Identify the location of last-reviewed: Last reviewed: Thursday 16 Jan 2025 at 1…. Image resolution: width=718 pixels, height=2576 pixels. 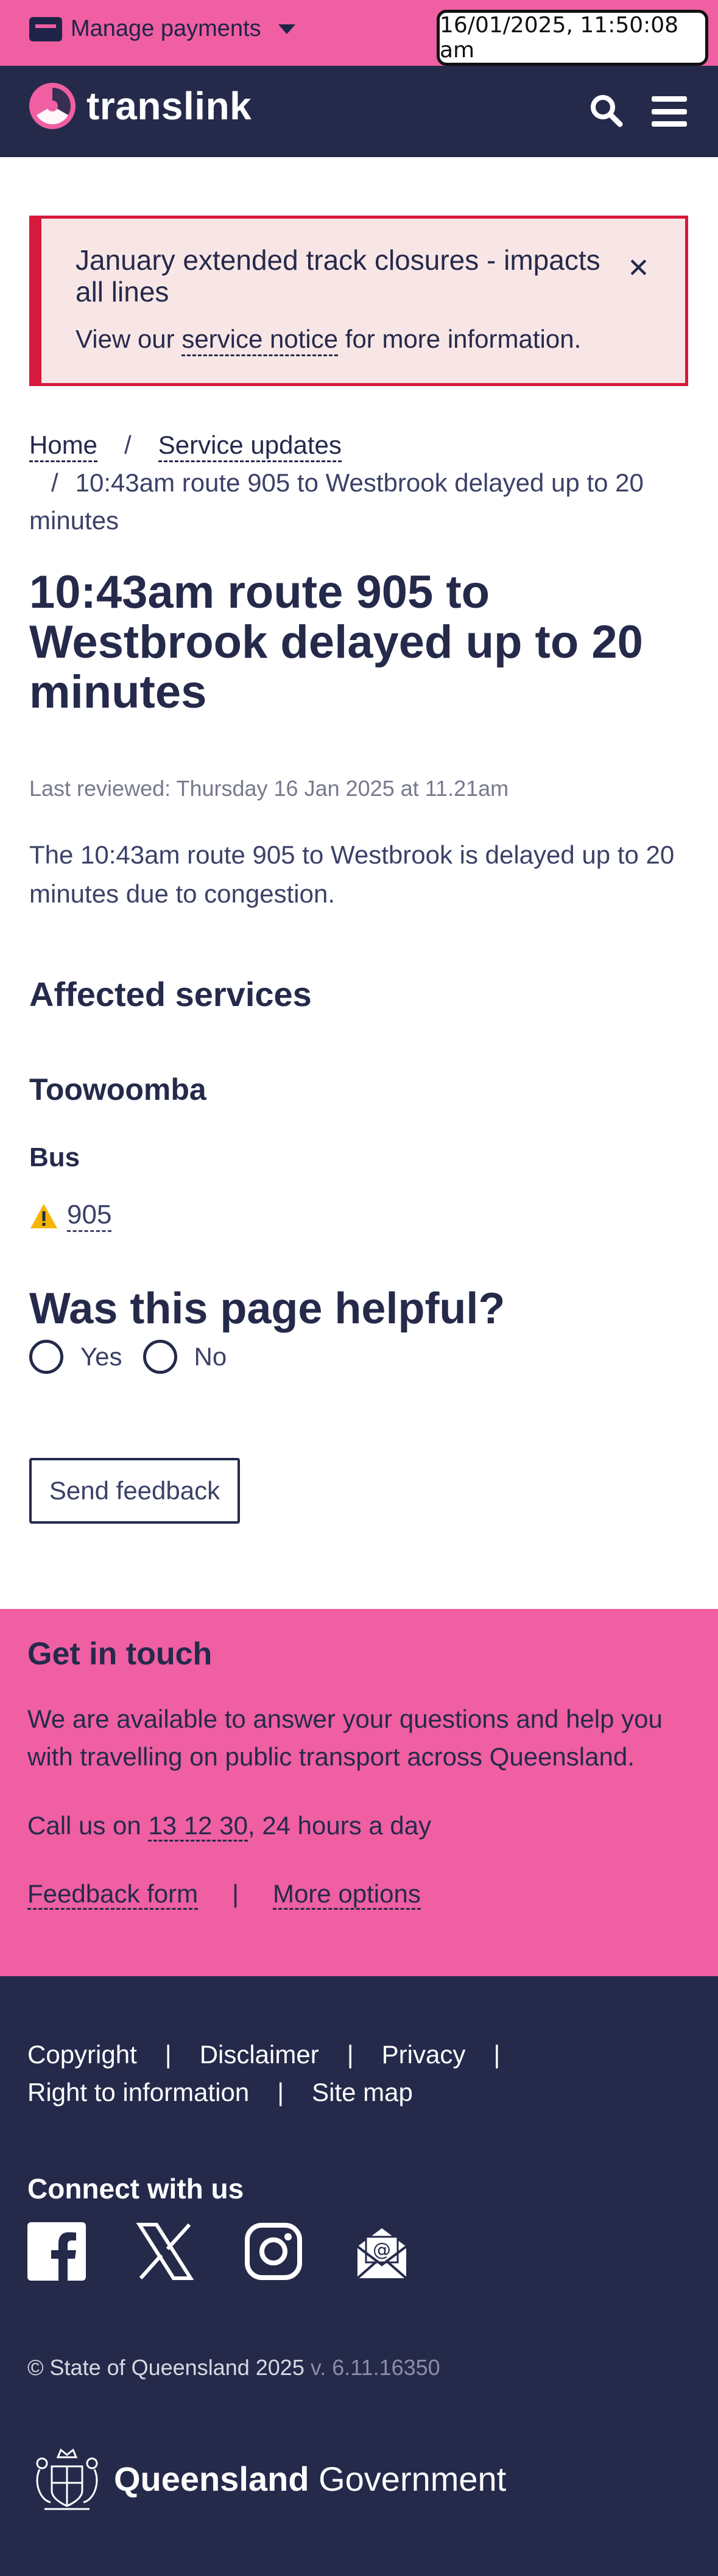
(269, 788).